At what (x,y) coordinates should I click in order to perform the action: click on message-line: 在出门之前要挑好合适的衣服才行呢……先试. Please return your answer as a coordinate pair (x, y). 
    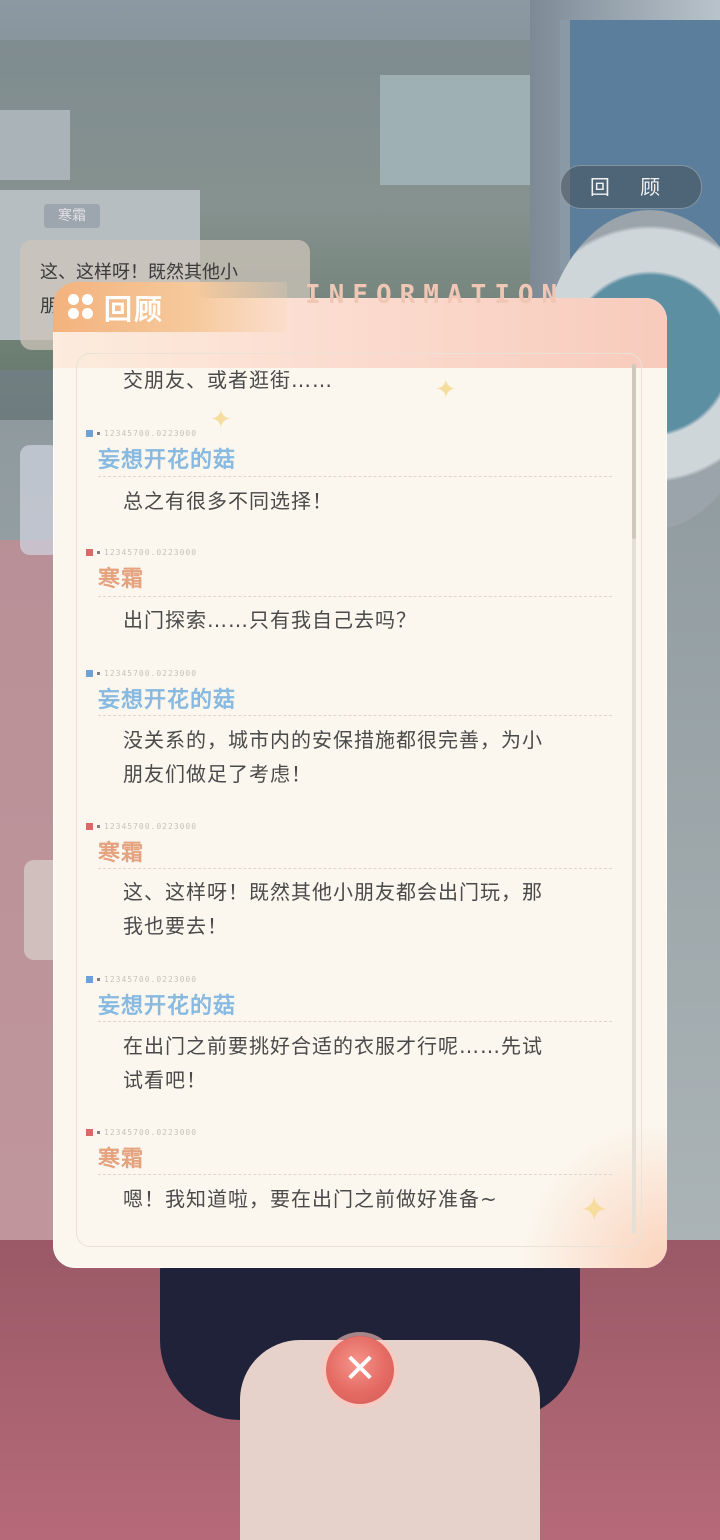
    Looking at the image, I should click on (333, 1046).